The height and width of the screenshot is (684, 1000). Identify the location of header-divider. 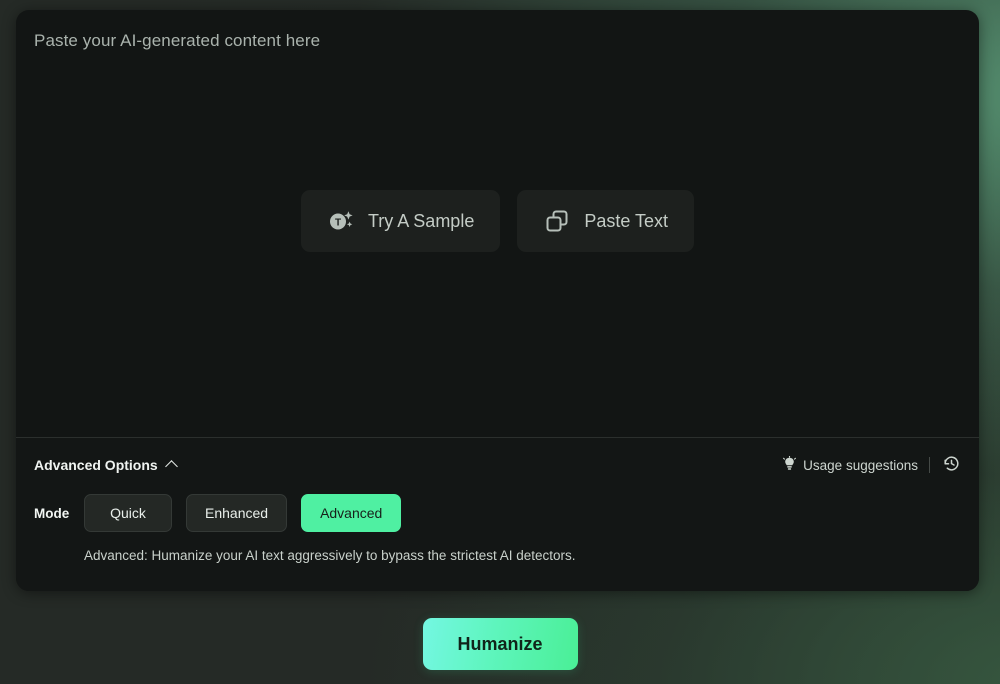
(929, 465).